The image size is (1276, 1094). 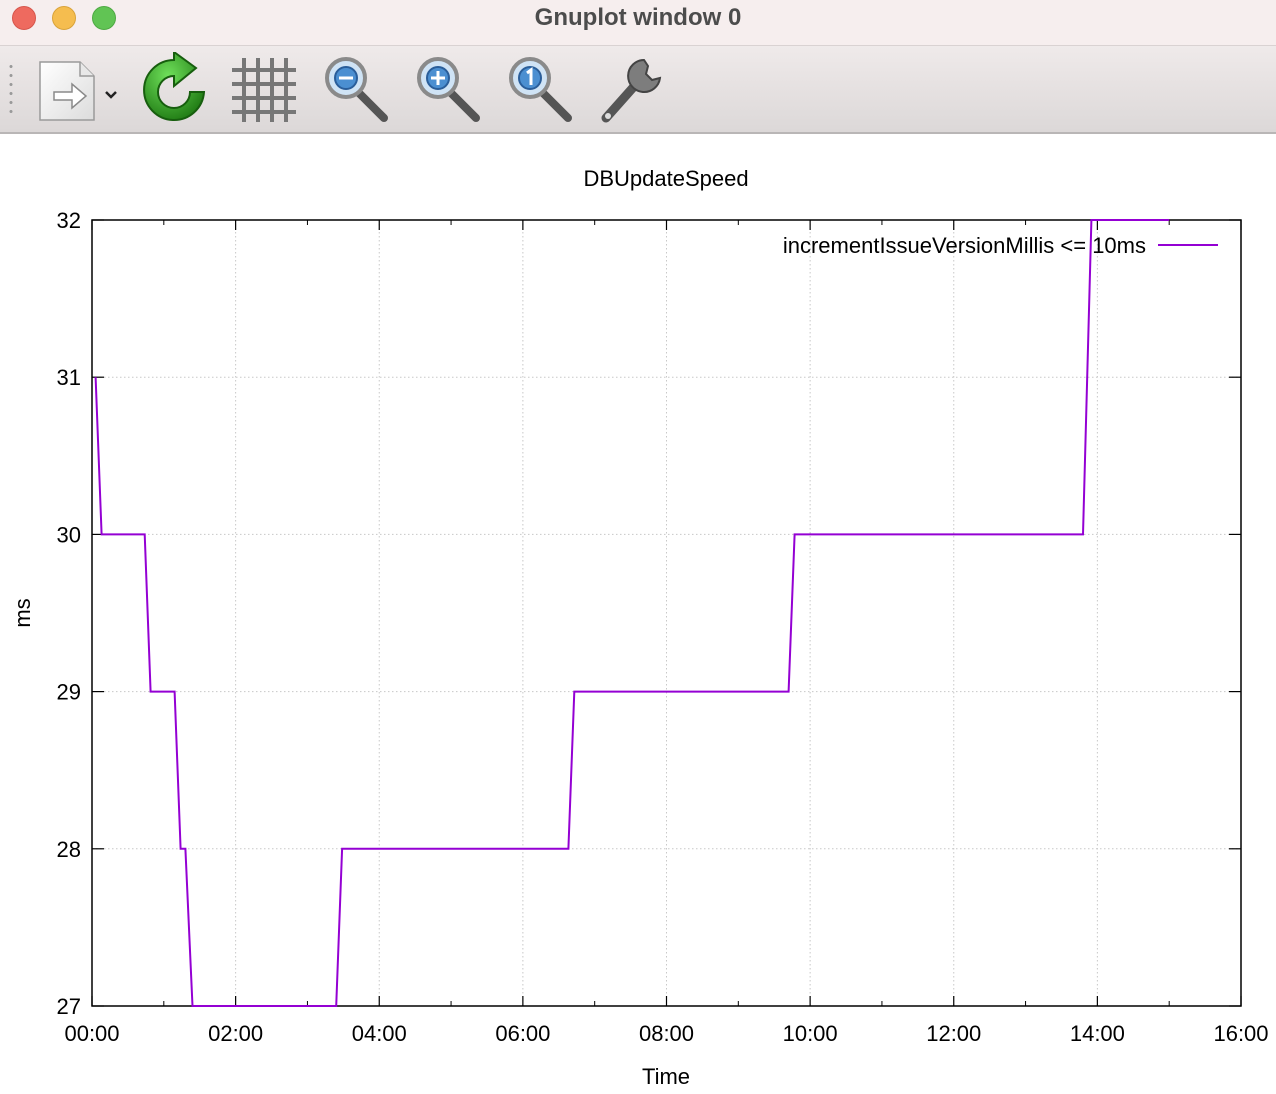 What do you see at coordinates (666, 1076) in the screenshot?
I see `x-axis-label: Time` at bounding box center [666, 1076].